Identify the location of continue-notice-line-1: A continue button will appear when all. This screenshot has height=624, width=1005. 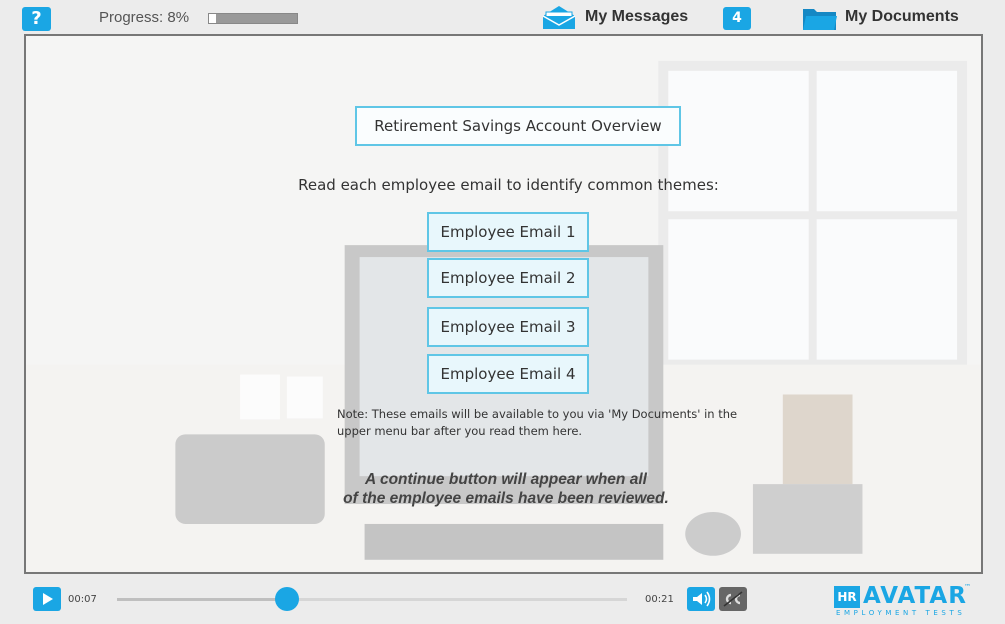
(506, 479).